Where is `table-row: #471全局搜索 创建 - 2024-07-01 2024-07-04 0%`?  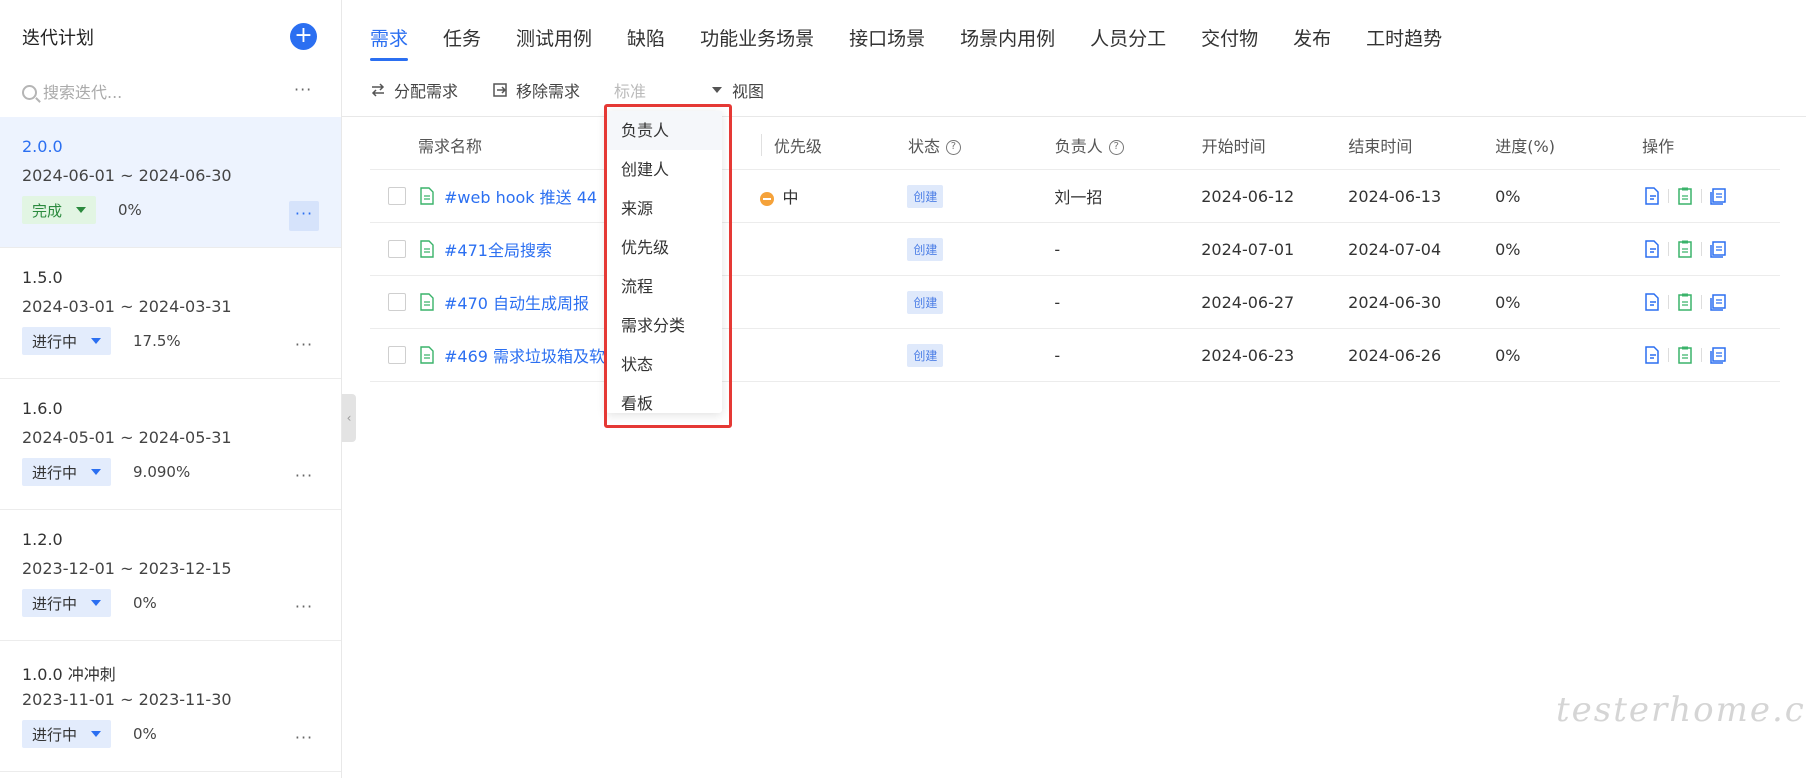
table-row: #471全局搜索 创建 - 2024-07-01 2024-07-04 0% is located at coordinates (1075, 249).